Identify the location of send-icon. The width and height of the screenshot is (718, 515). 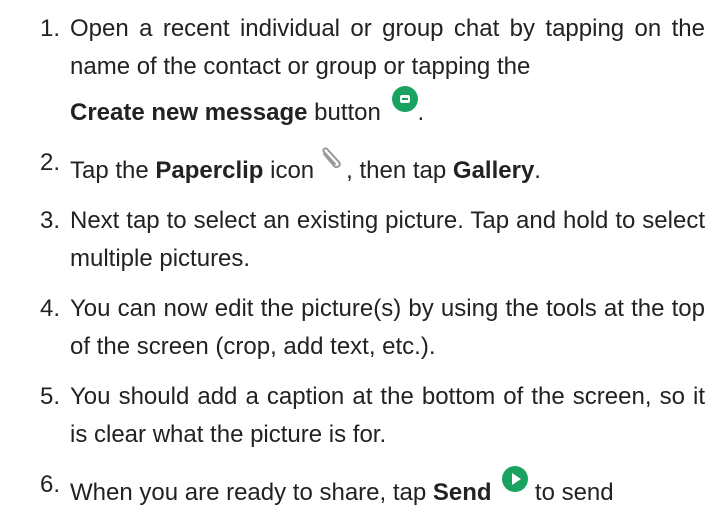
(515, 479).